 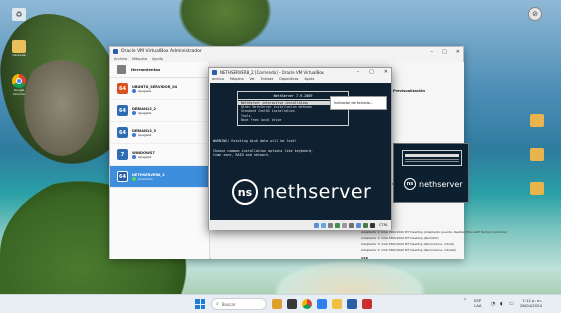 What do you see at coordinates (159, 177) in the screenshot?
I see `vm-item-nethserver: 64 NETHSERVER8_2 Corriendo` at bounding box center [159, 177].